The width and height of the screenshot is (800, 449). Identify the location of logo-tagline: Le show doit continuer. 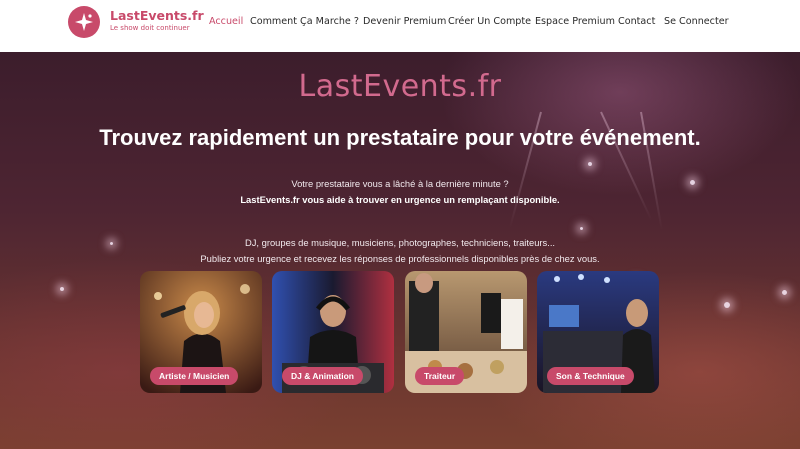
(150, 28).